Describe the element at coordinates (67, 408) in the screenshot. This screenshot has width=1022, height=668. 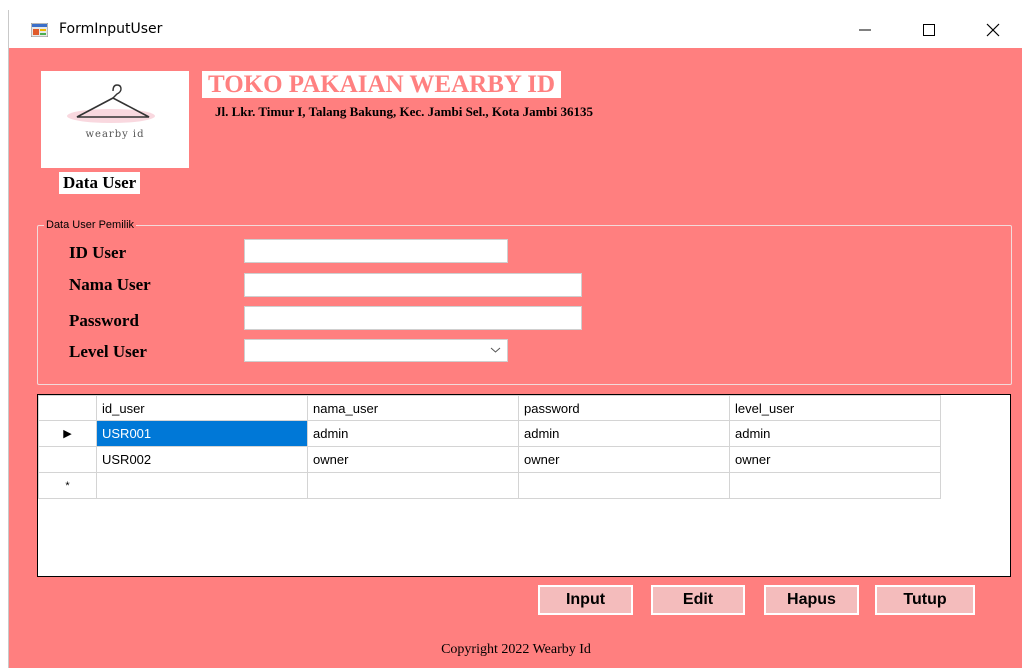
I see `row-header-corner` at that location.